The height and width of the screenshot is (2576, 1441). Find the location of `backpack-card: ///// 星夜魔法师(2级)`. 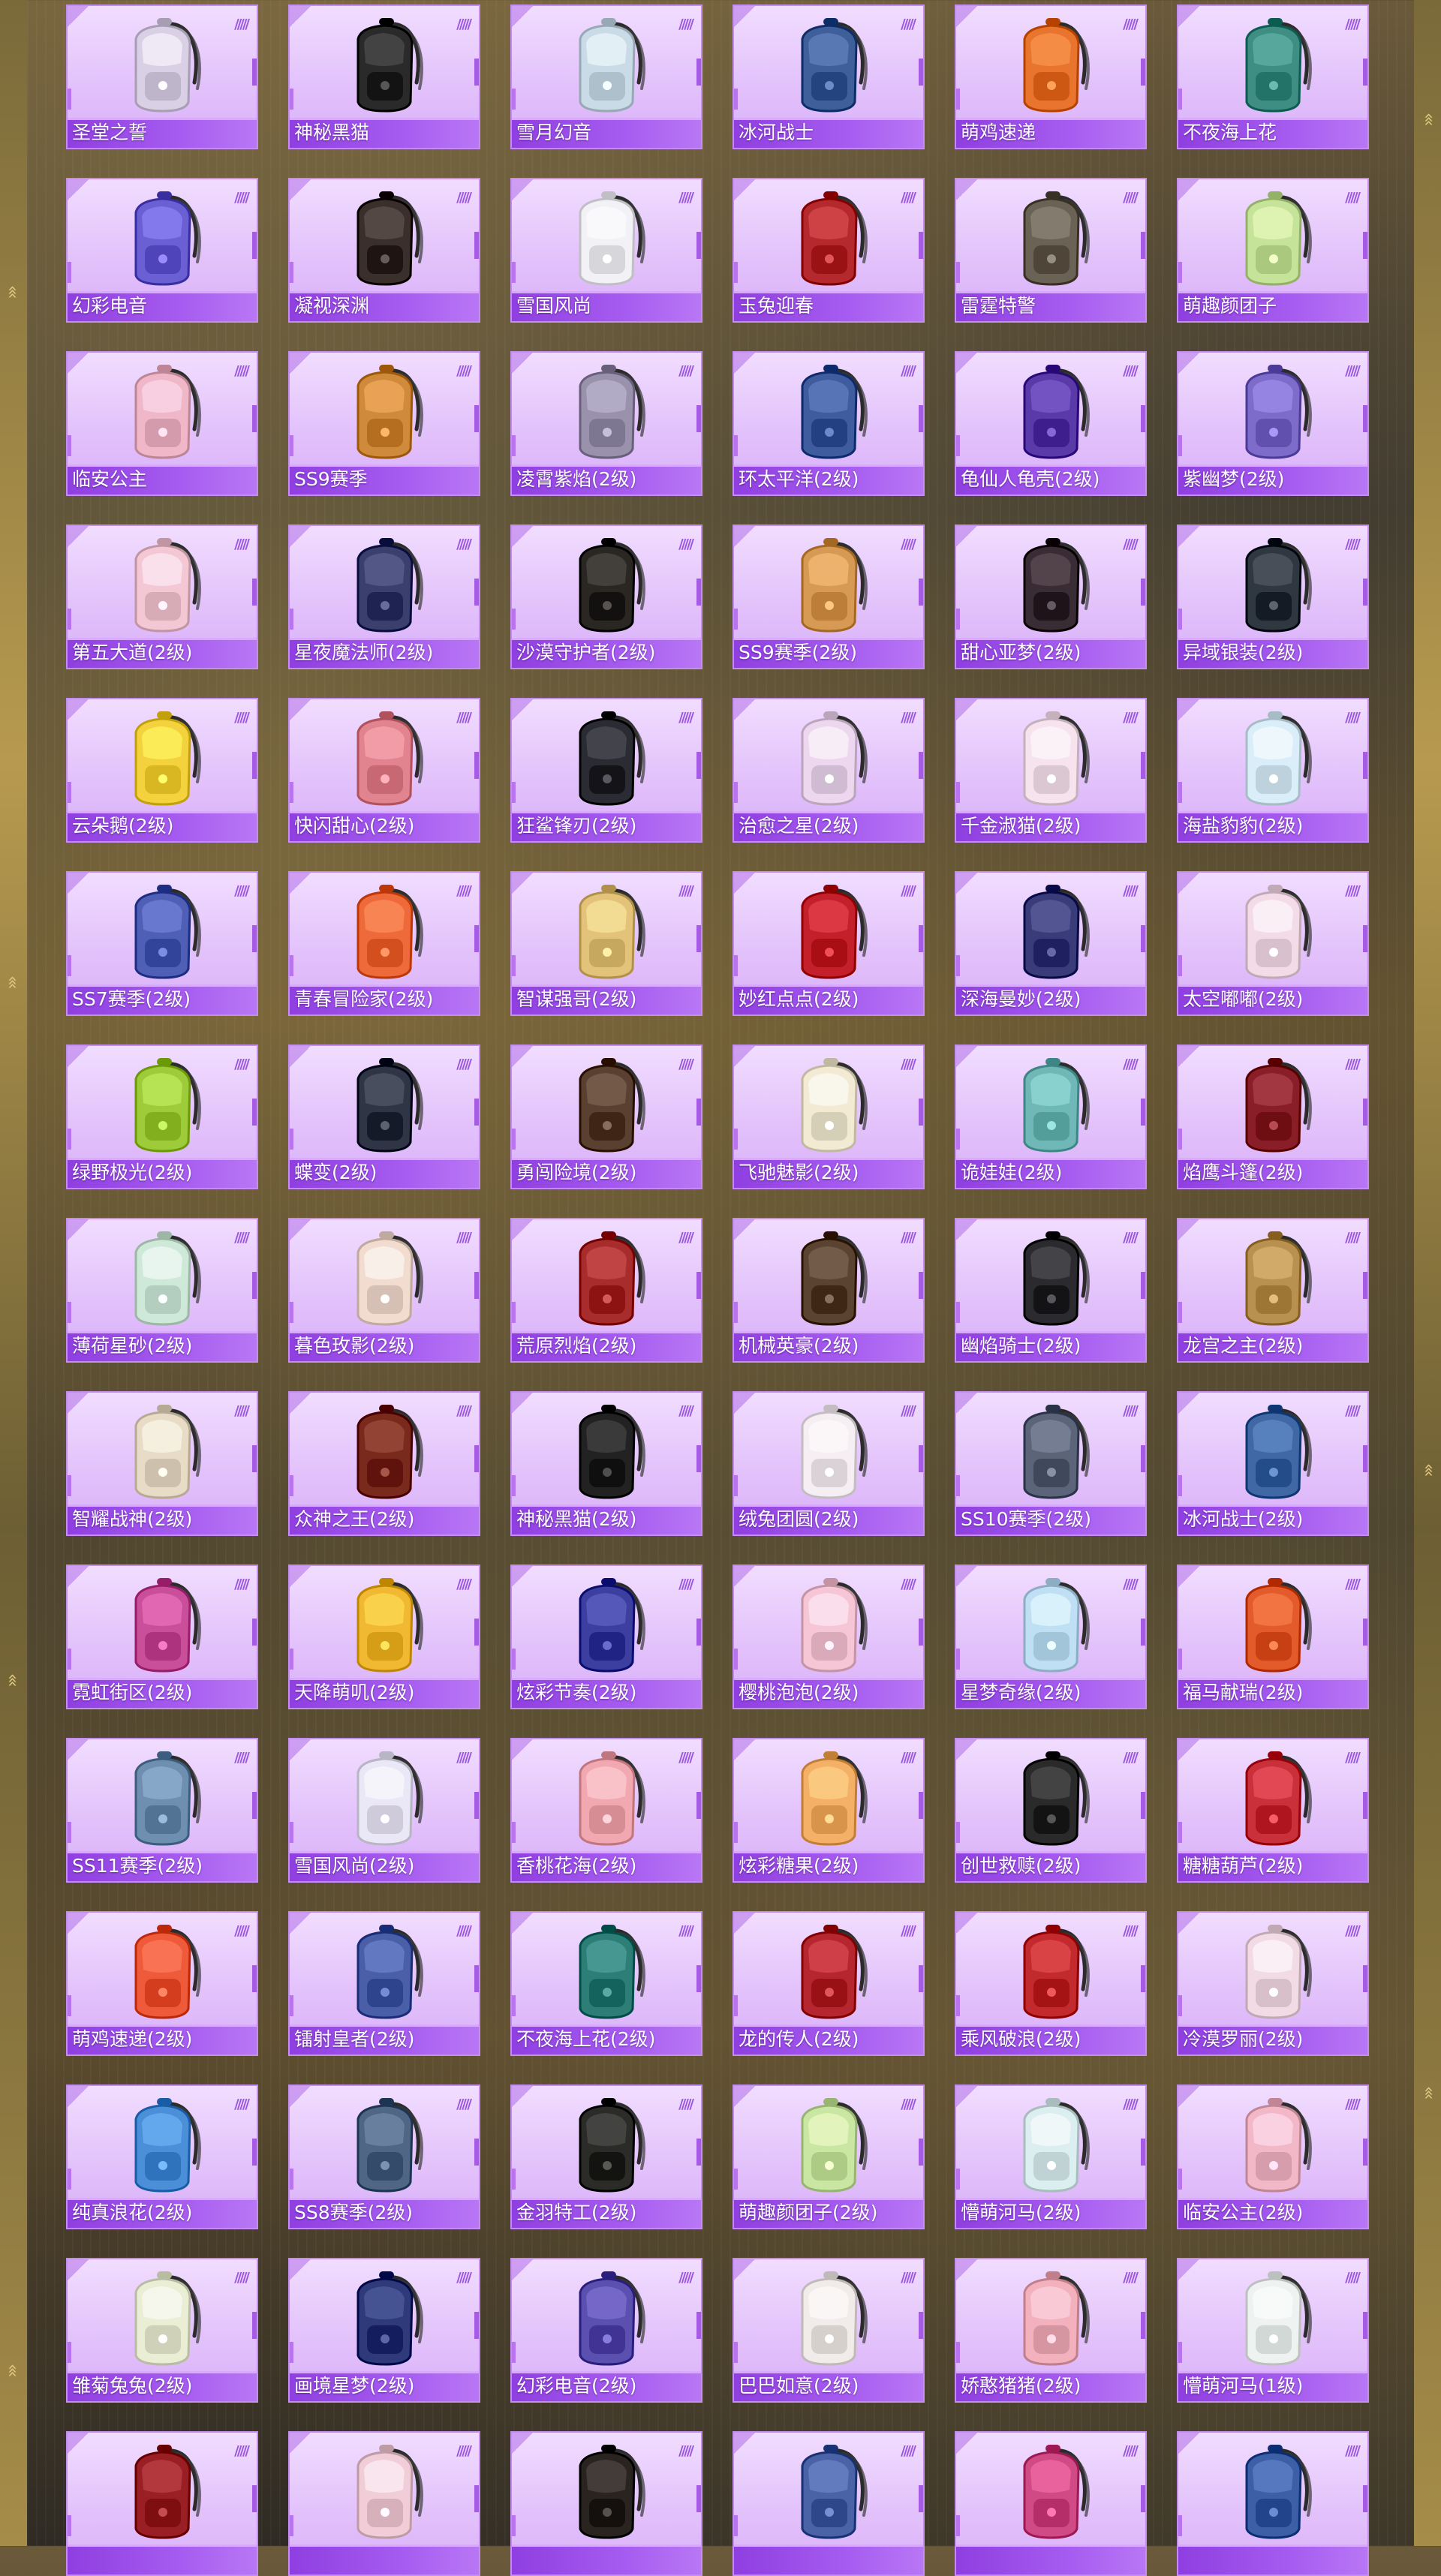

backpack-card: ///// 星夜魔法师(2级) is located at coordinates (384, 597).